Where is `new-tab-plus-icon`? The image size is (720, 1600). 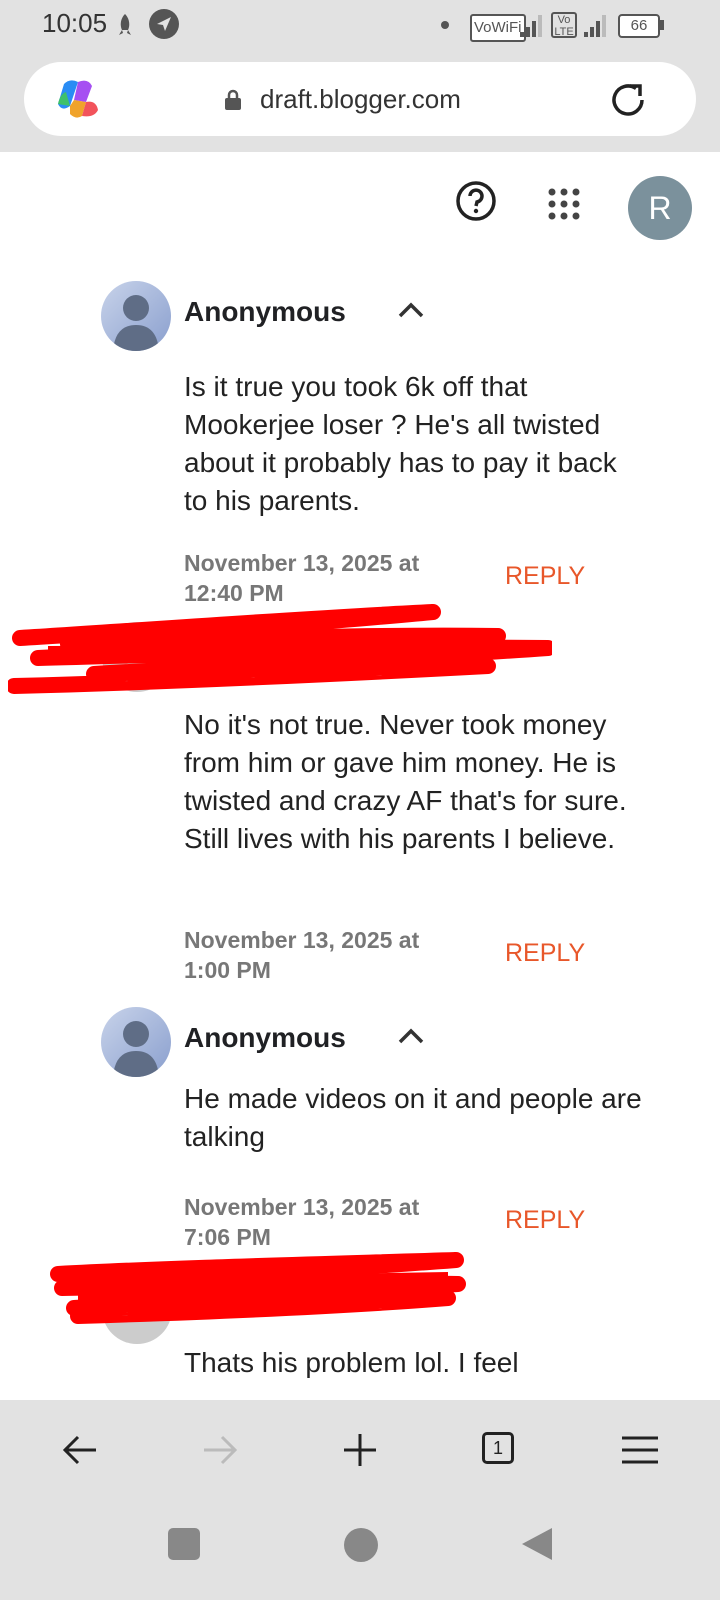 new-tab-plus-icon is located at coordinates (360, 1450).